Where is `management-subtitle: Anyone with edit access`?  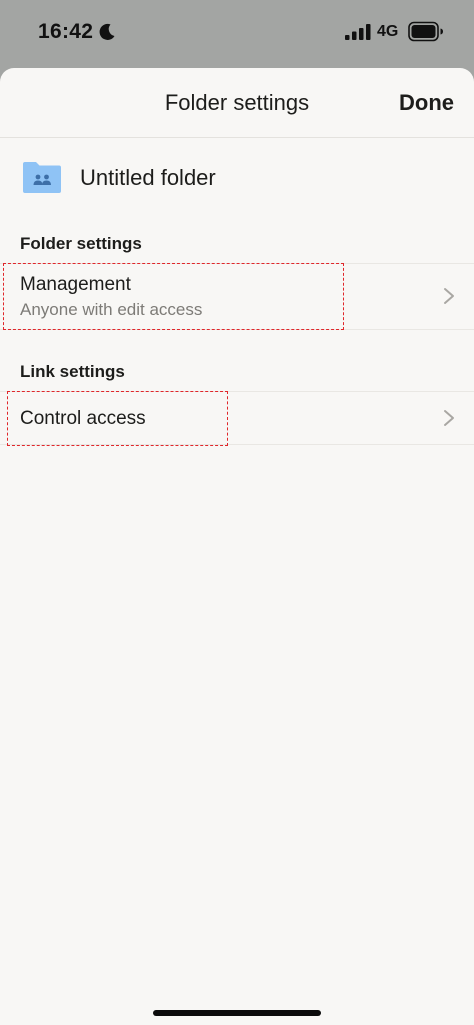 management-subtitle: Anyone with edit access is located at coordinates (111, 309).